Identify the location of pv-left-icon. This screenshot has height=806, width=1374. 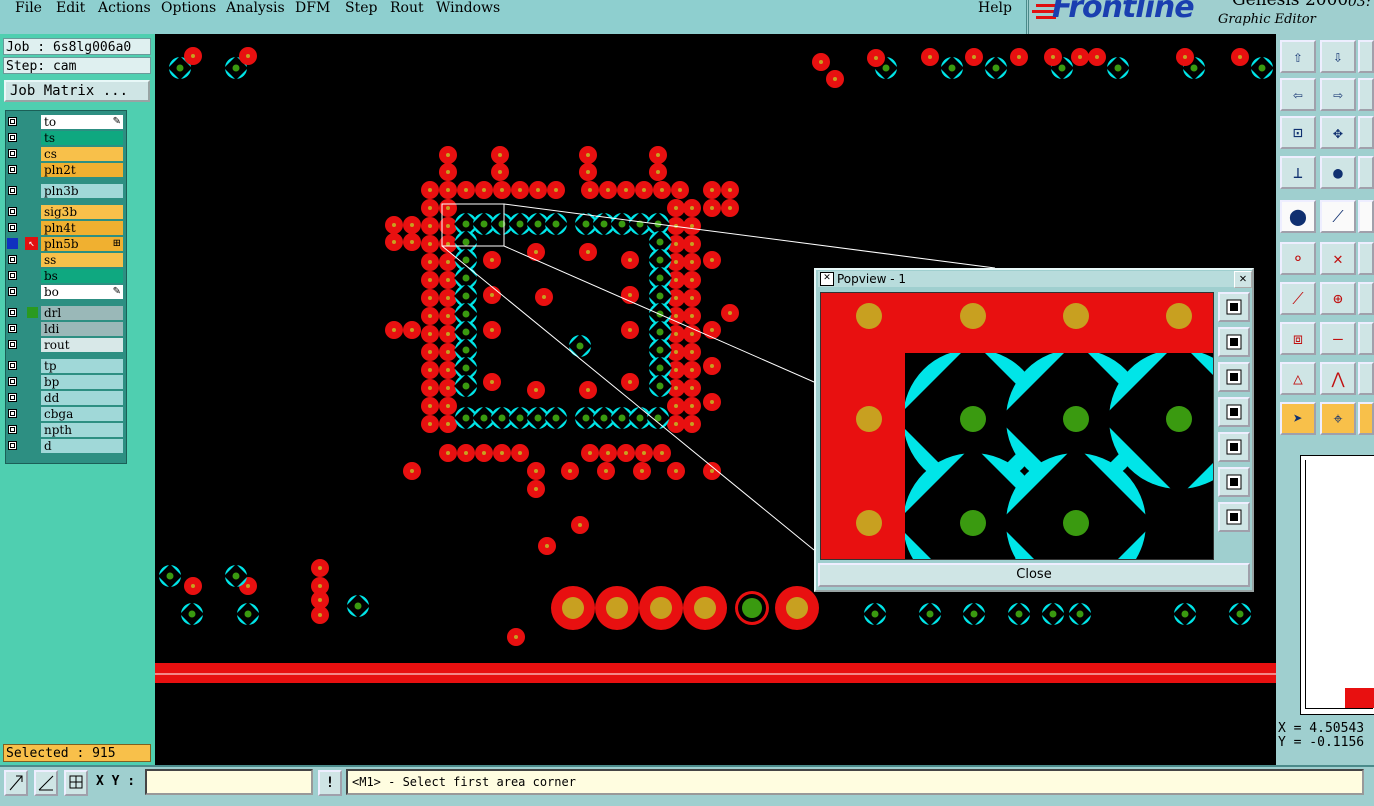
(1234, 412).